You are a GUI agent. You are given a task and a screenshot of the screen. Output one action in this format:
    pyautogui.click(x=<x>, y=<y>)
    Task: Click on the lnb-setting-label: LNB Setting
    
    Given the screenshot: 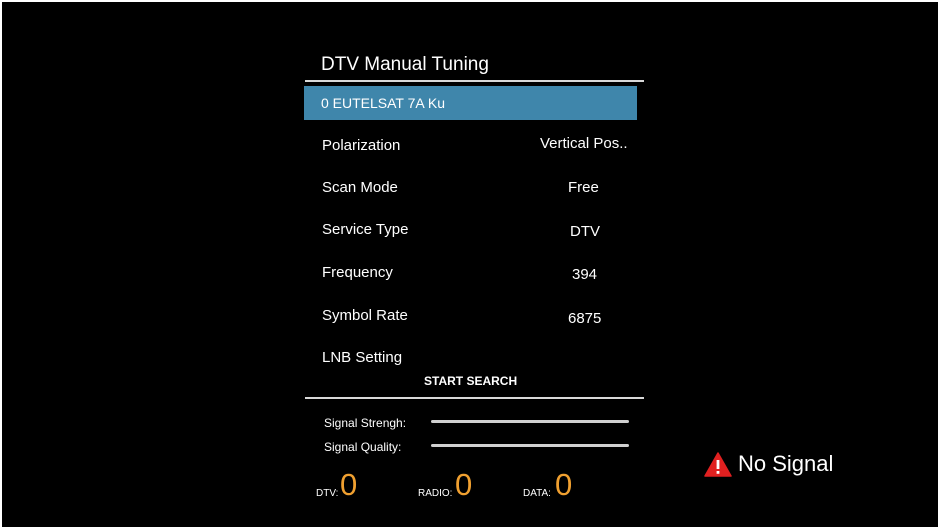 What is the action you would take?
    pyautogui.click(x=362, y=357)
    